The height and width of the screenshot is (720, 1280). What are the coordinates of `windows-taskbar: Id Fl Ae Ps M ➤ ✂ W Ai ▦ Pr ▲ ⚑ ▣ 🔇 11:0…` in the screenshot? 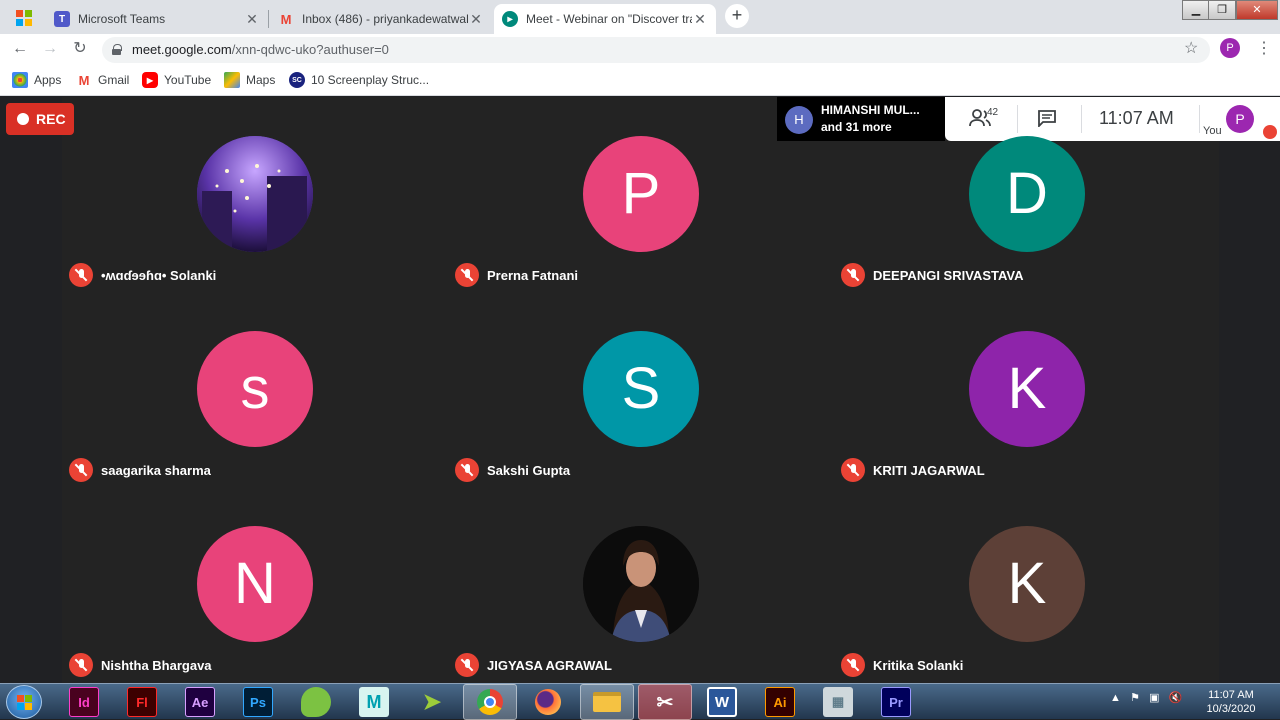 It's located at (640, 701).